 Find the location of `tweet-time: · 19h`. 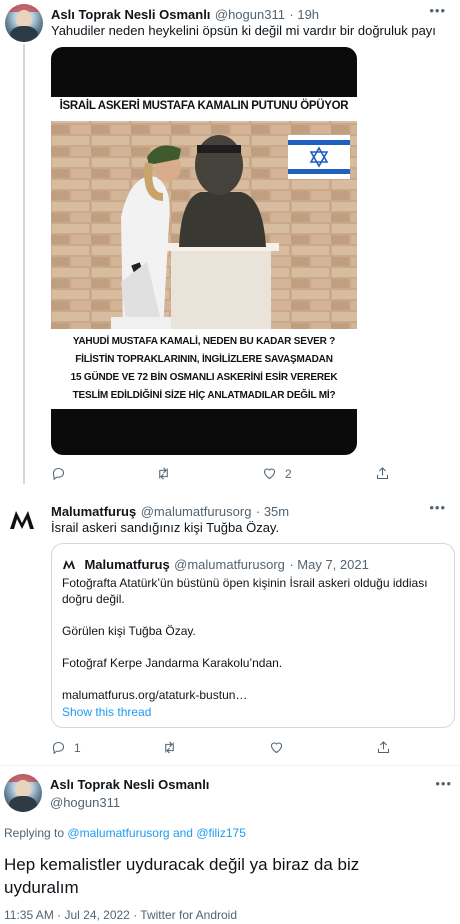

tweet-time: · 19h is located at coordinates (304, 14).